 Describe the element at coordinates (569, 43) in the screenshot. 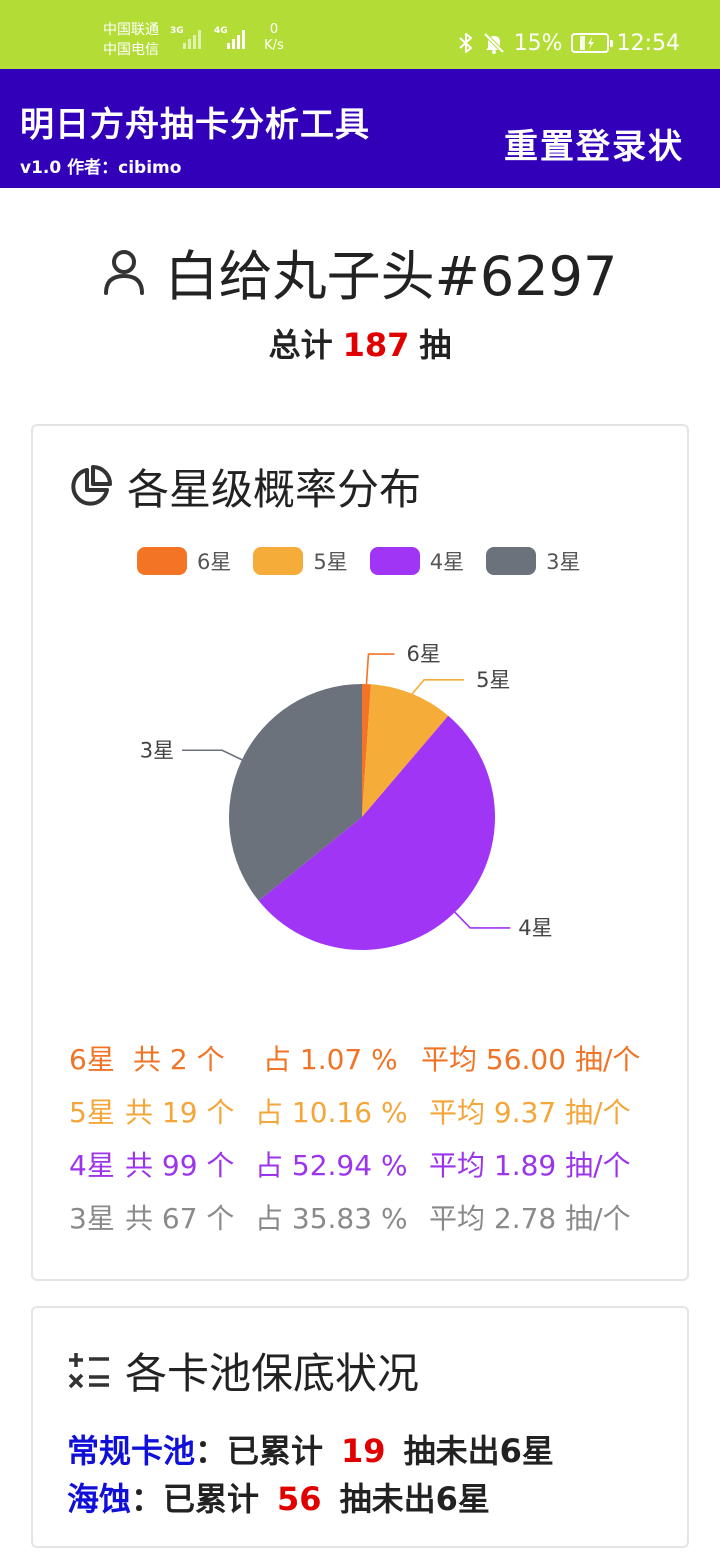

I see `status-right: 15% 12:54` at that location.